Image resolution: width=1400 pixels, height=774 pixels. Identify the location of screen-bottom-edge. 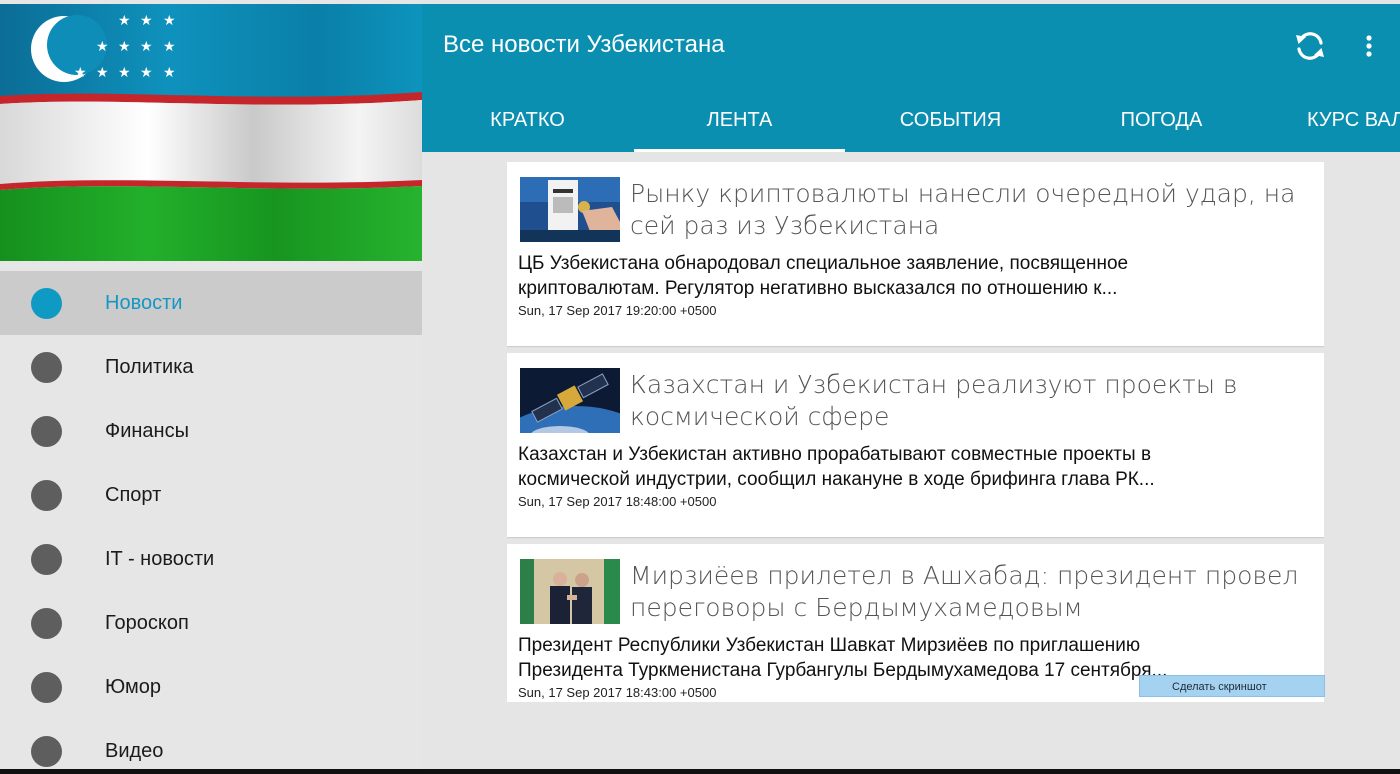
(700, 771).